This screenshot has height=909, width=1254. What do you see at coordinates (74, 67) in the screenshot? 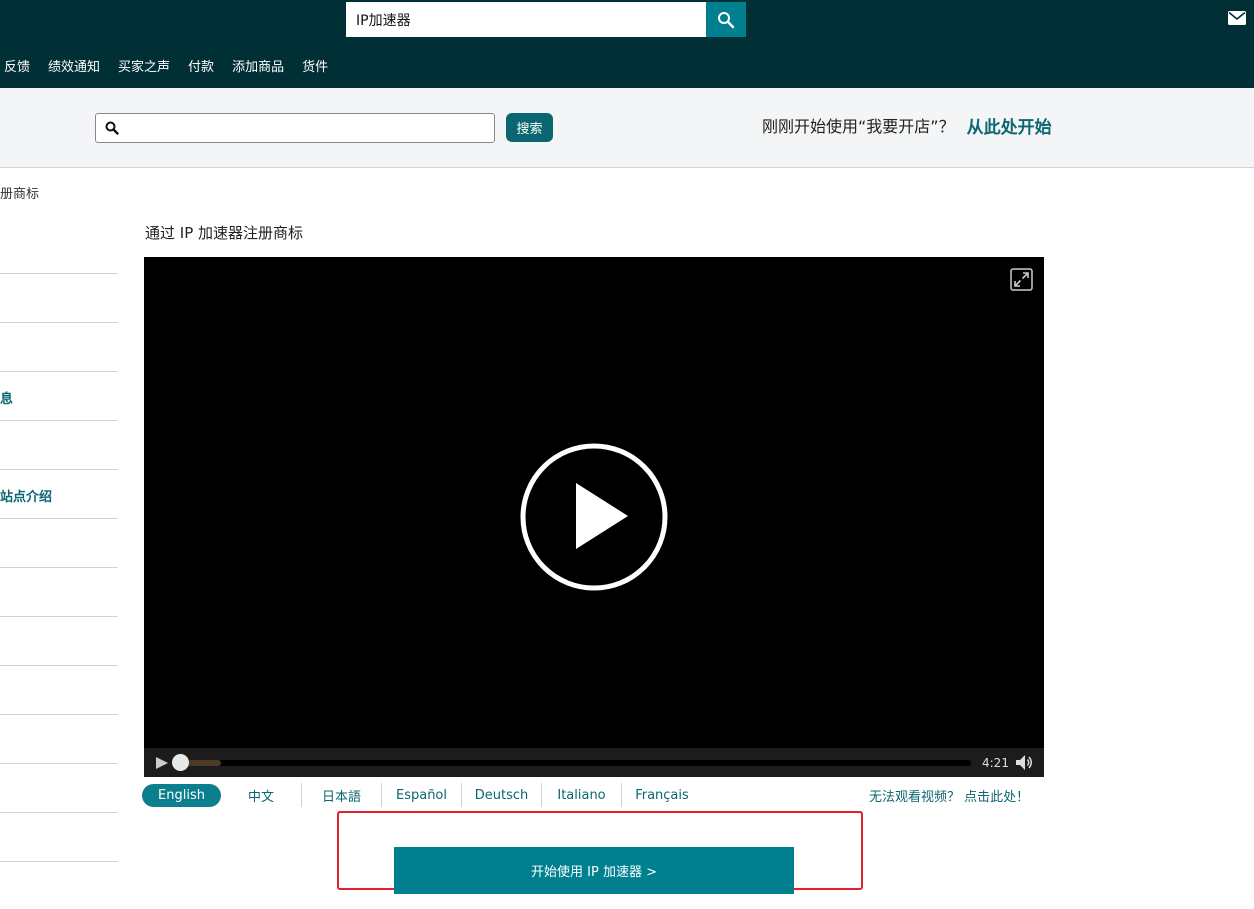
I see `nav-performance-notifications: 绩效通知` at bounding box center [74, 67].